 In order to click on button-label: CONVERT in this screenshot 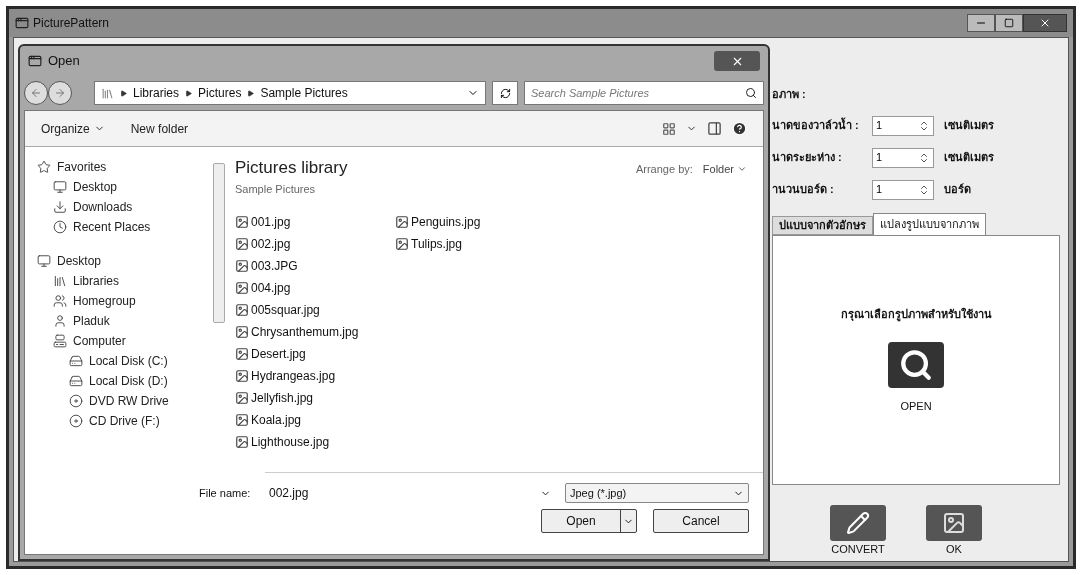, I will do `click(858, 549)`.